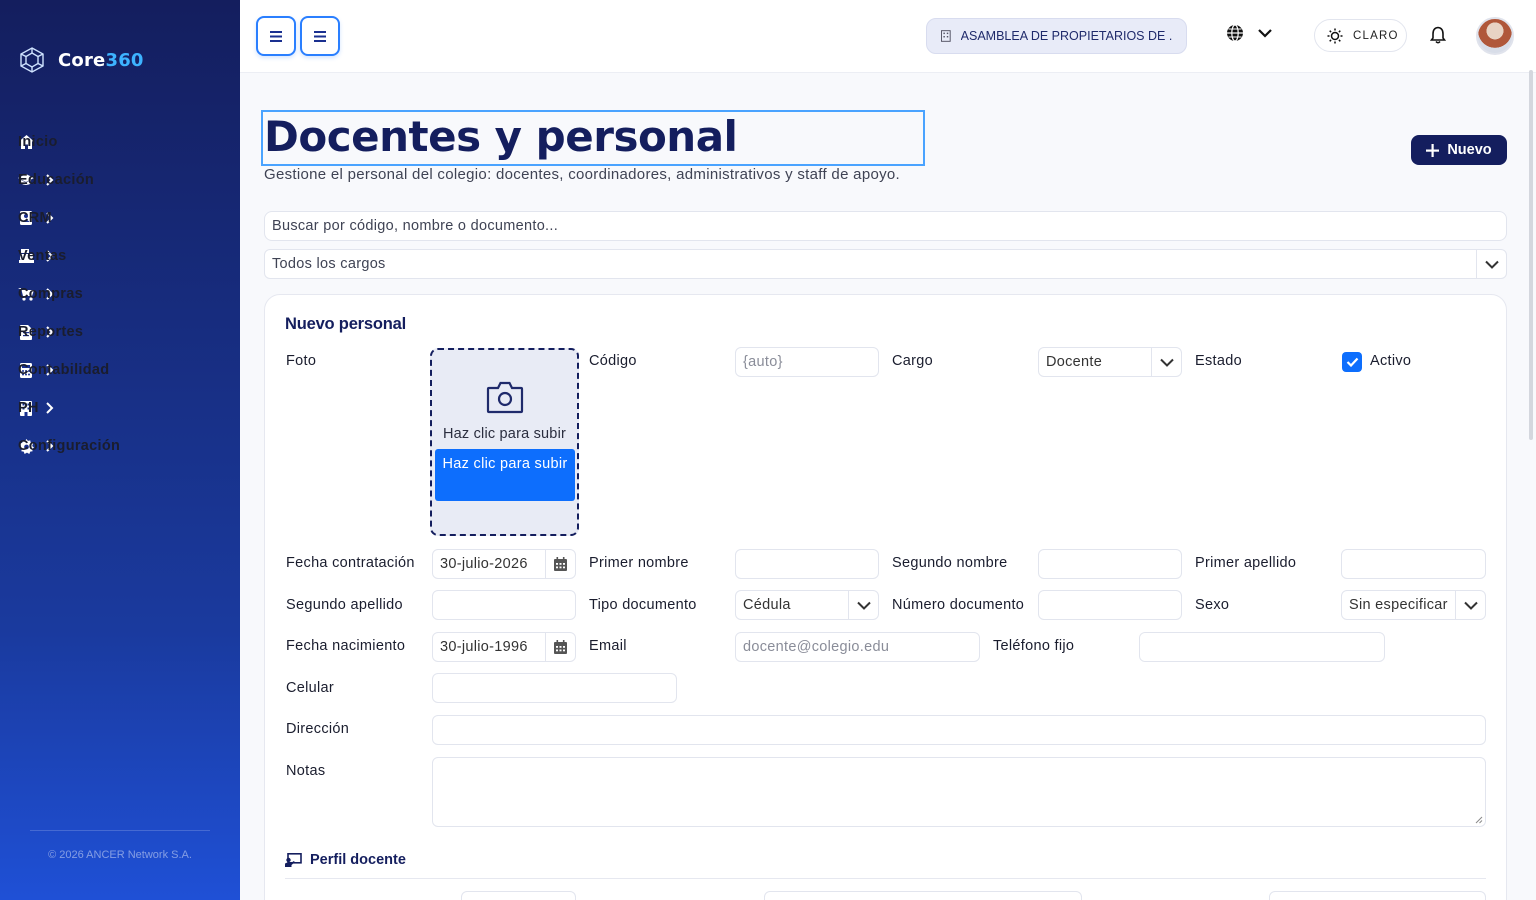 This screenshot has height=900, width=1536. I want to click on app-logo: Core360, so click(81, 60).